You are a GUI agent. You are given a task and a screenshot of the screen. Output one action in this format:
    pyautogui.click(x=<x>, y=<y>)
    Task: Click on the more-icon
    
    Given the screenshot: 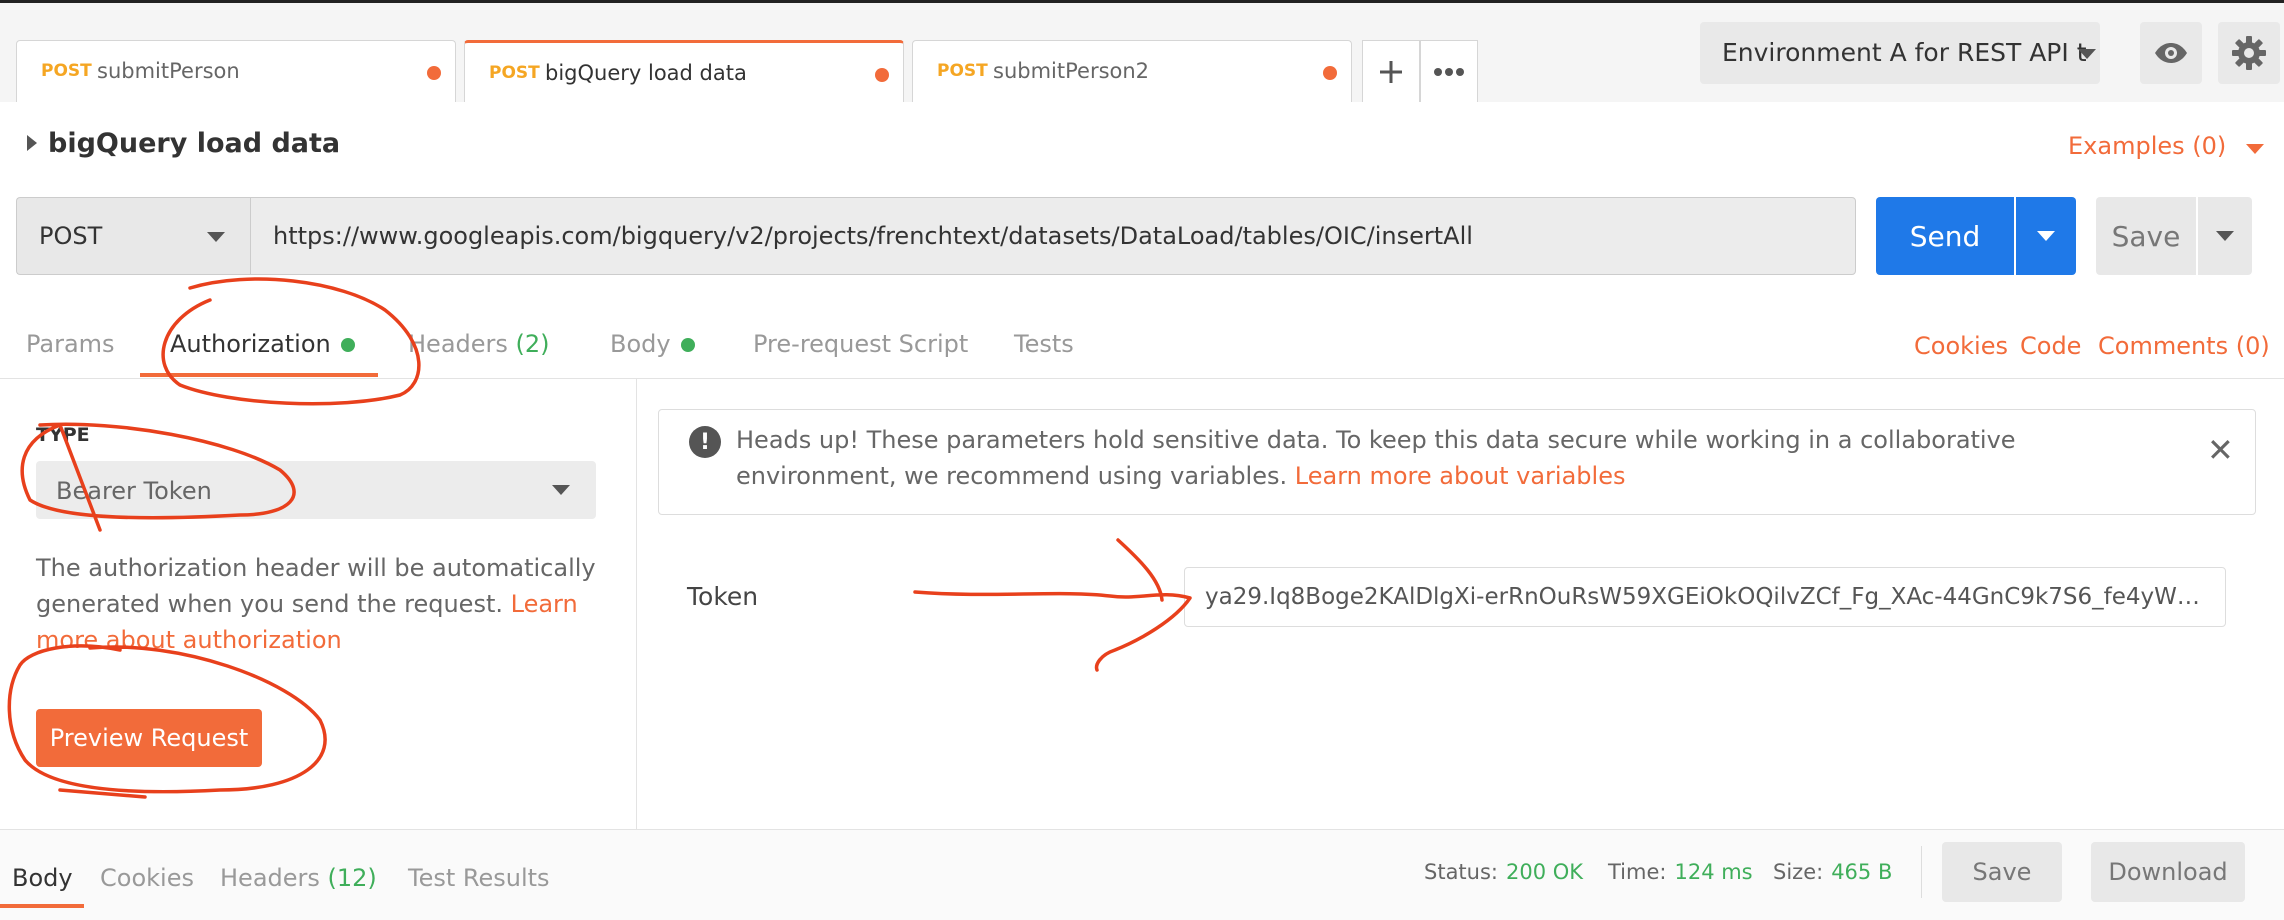 What is the action you would take?
    pyautogui.click(x=1449, y=71)
    